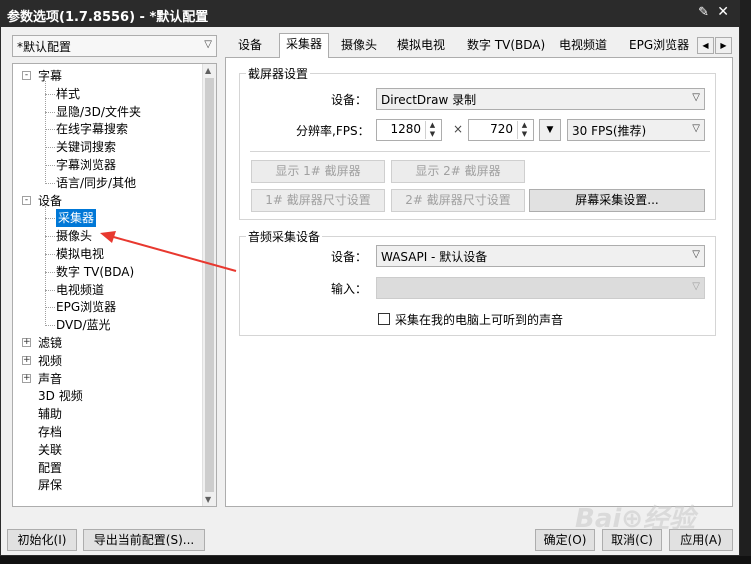  What do you see at coordinates (434, 257) in the screenshot?
I see `audio-device-value: WASAPI - 默认设备` at bounding box center [434, 257].